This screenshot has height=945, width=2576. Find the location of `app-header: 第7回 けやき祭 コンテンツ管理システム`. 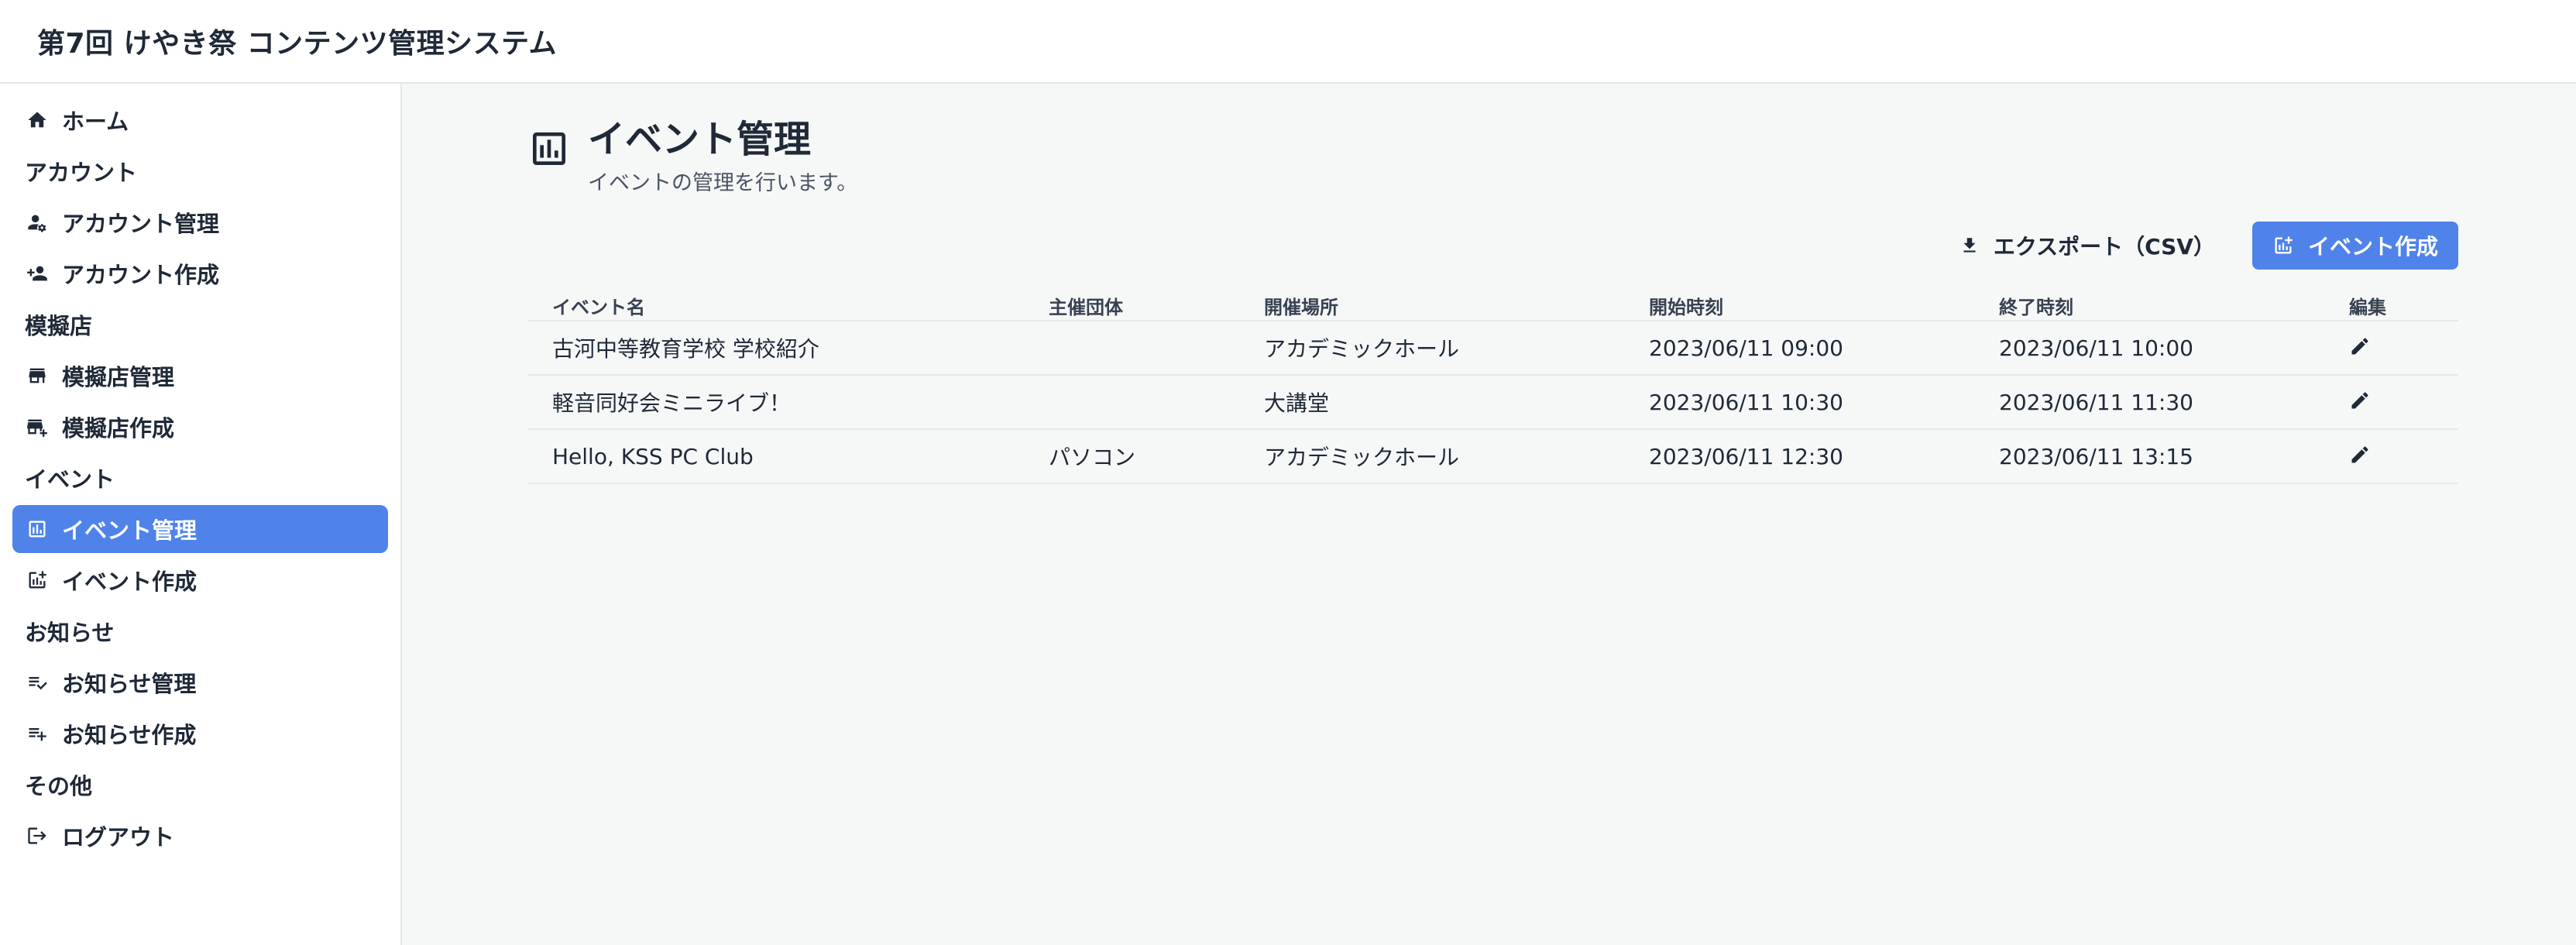

app-header: 第7回 けやき祭 コンテンツ管理システム is located at coordinates (1288, 42).